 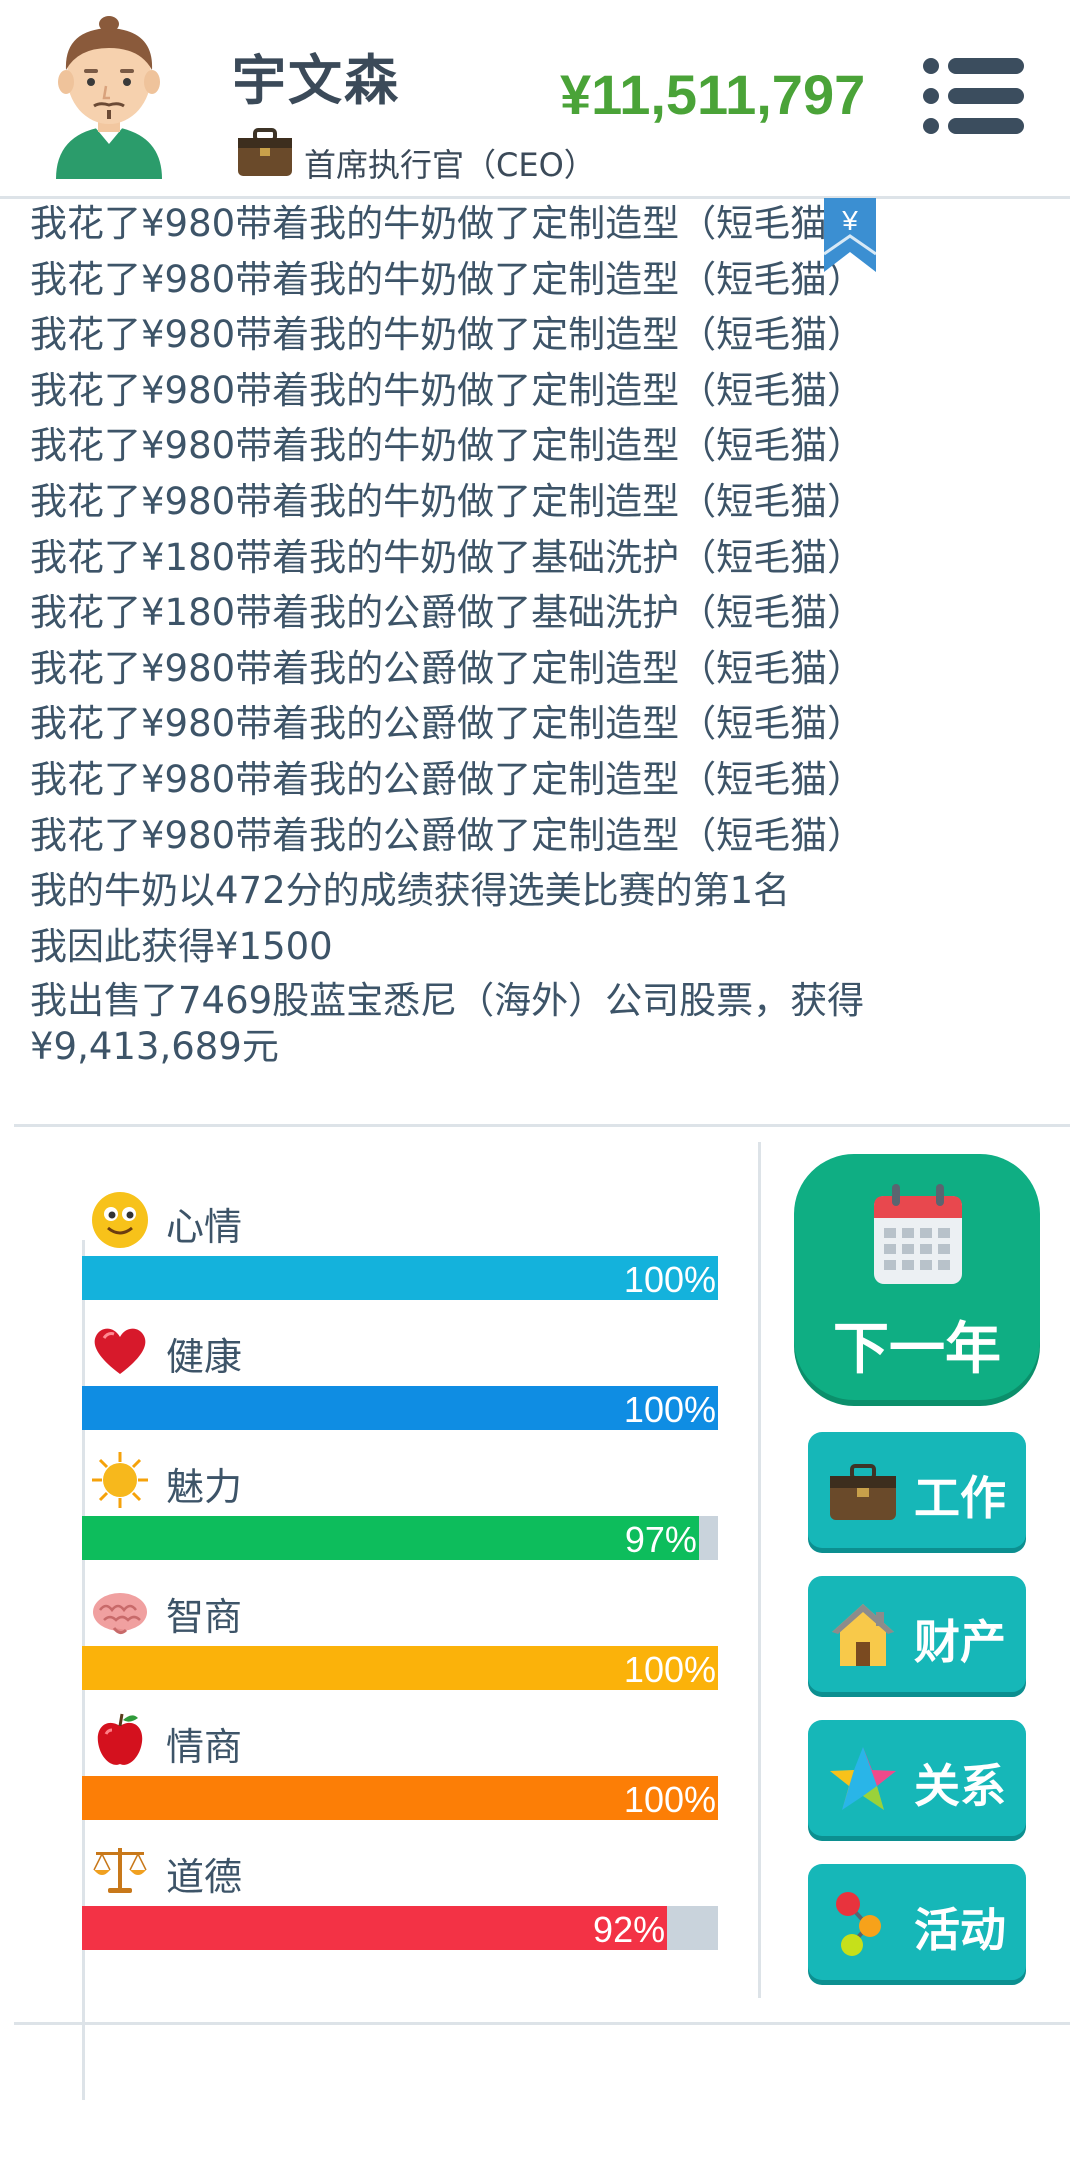 I want to click on stat-iq: 智商 100%, so click(x=400, y=1640).